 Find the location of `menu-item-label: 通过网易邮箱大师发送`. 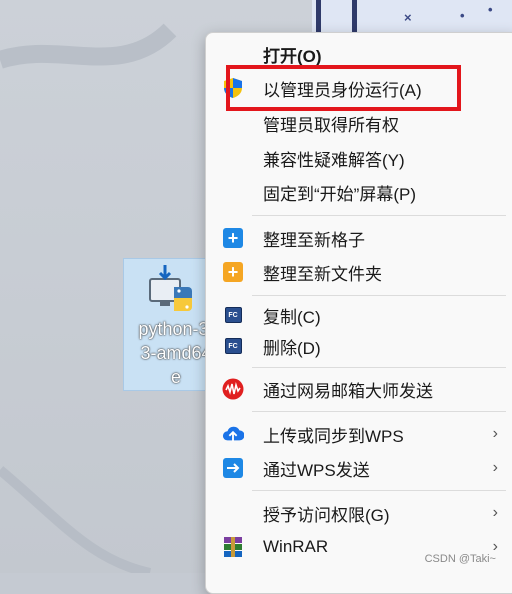

menu-item-label: 通过网易邮箱大师发送 is located at coordinates (348, 391).